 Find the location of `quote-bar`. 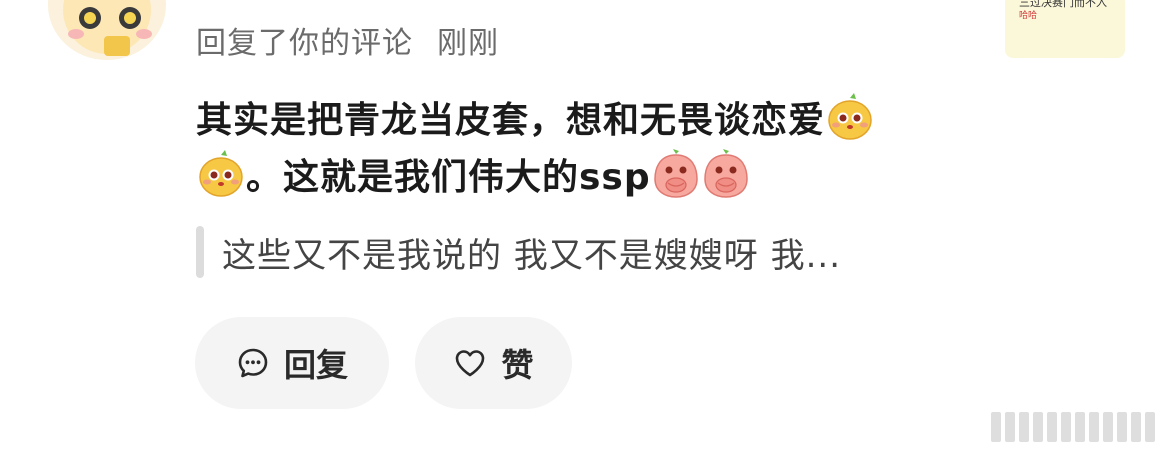

quote-bar is located at coordinates (200, 252).